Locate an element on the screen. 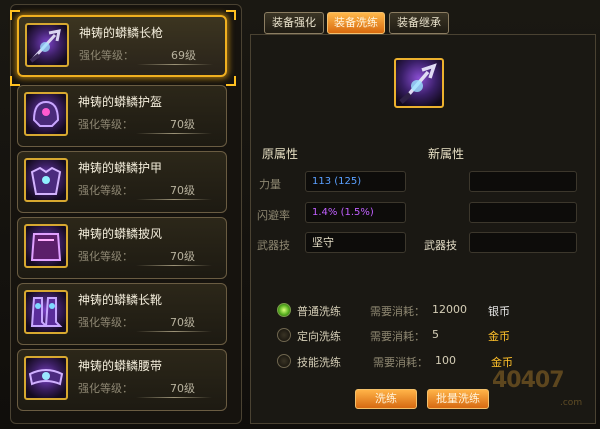 This screenshot has width=600, height=429. tab-refine: 装备洗练 is located at coordinates (356, 23).